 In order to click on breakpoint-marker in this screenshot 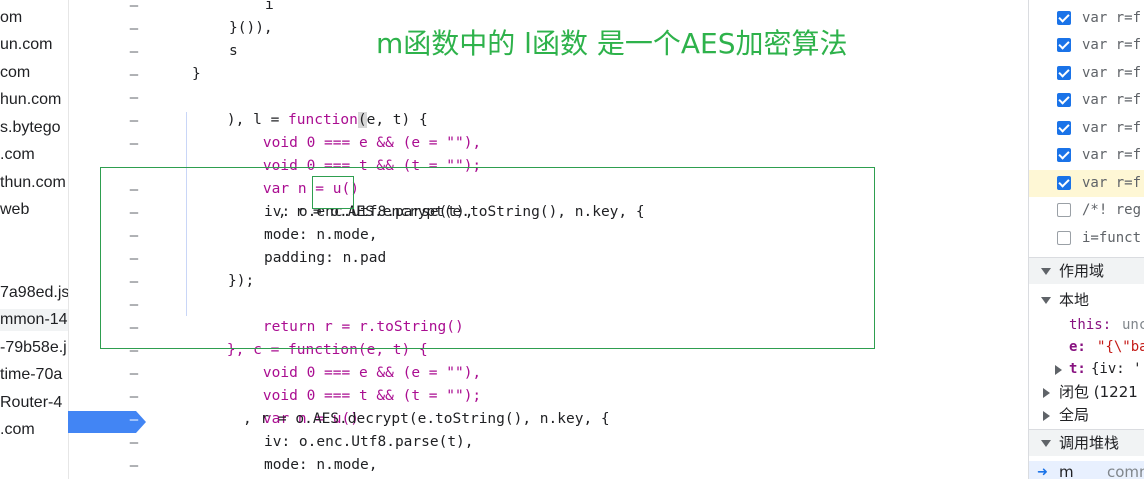, I will do `click(107, 422)`.